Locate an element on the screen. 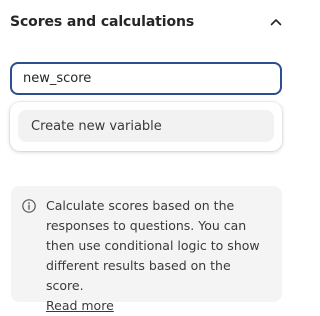  variable-name-input is located at coordinates (146, 78).